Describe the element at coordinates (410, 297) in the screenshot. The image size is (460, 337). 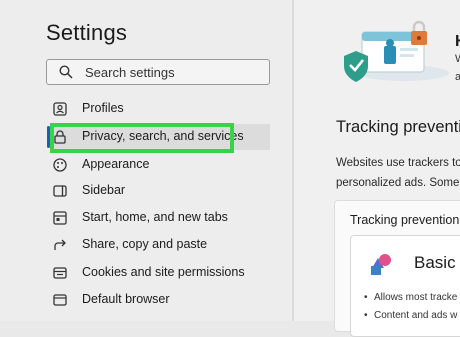
I see `basic-bullet: Allows most tracke` at that location.